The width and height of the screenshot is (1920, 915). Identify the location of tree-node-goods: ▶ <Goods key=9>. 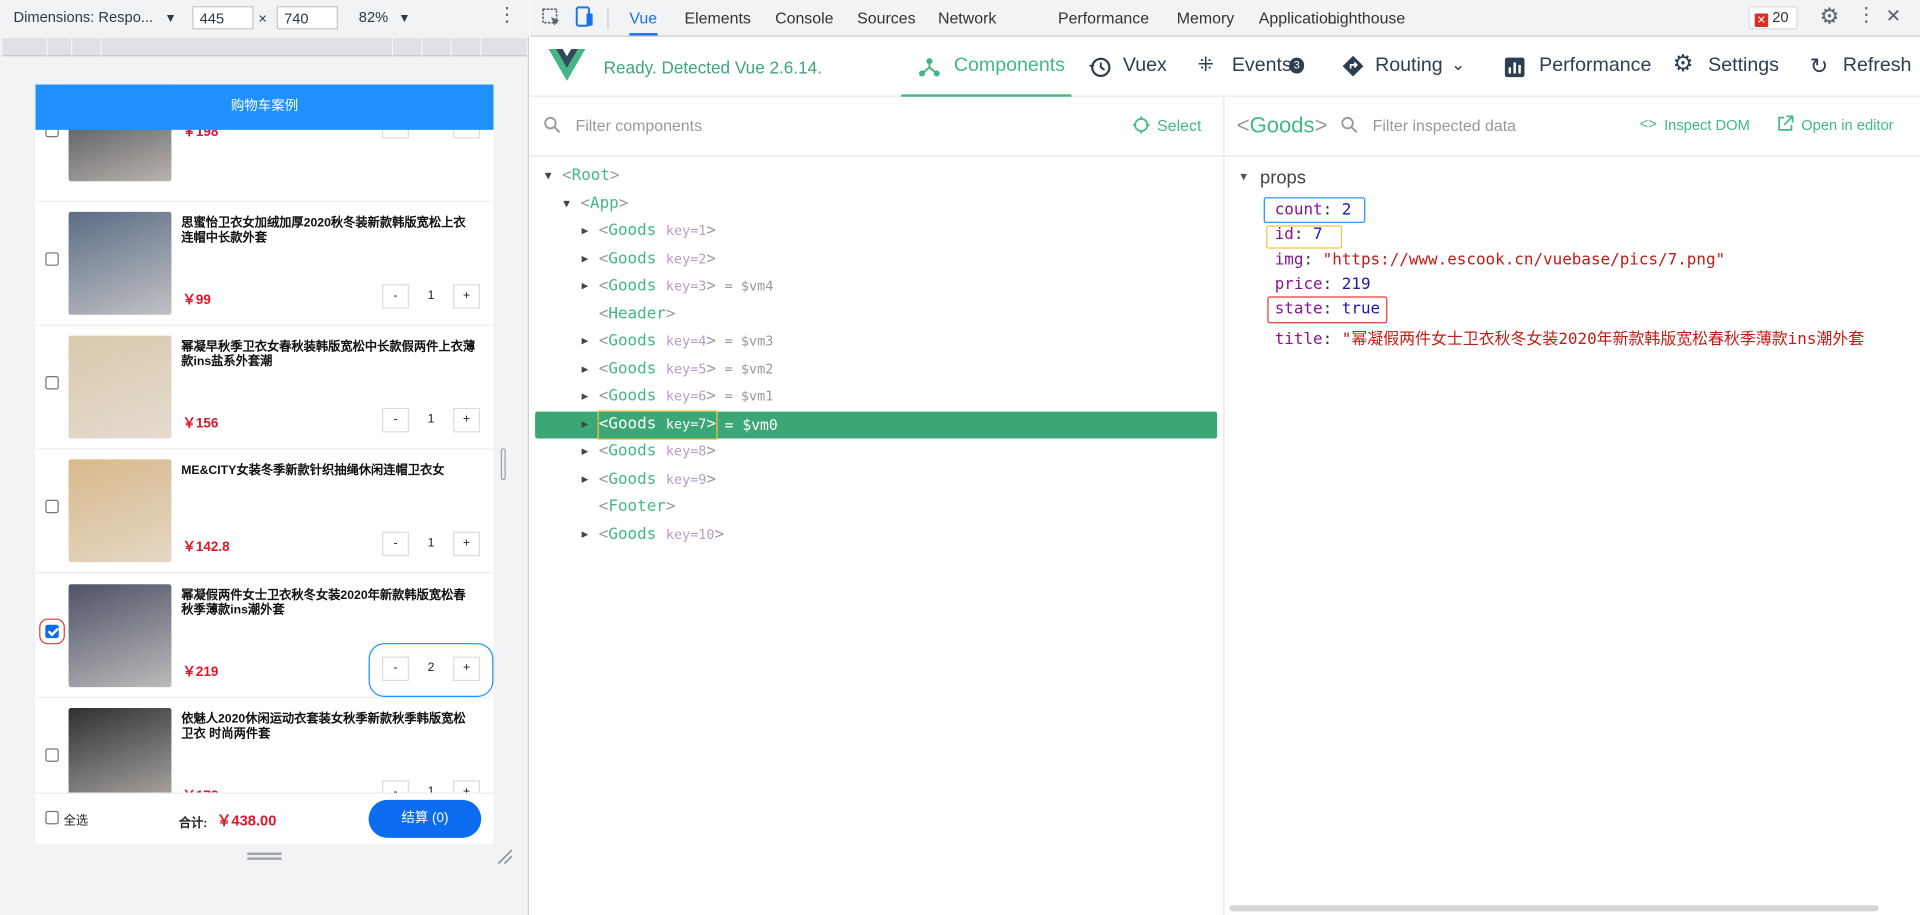
(876, 479).